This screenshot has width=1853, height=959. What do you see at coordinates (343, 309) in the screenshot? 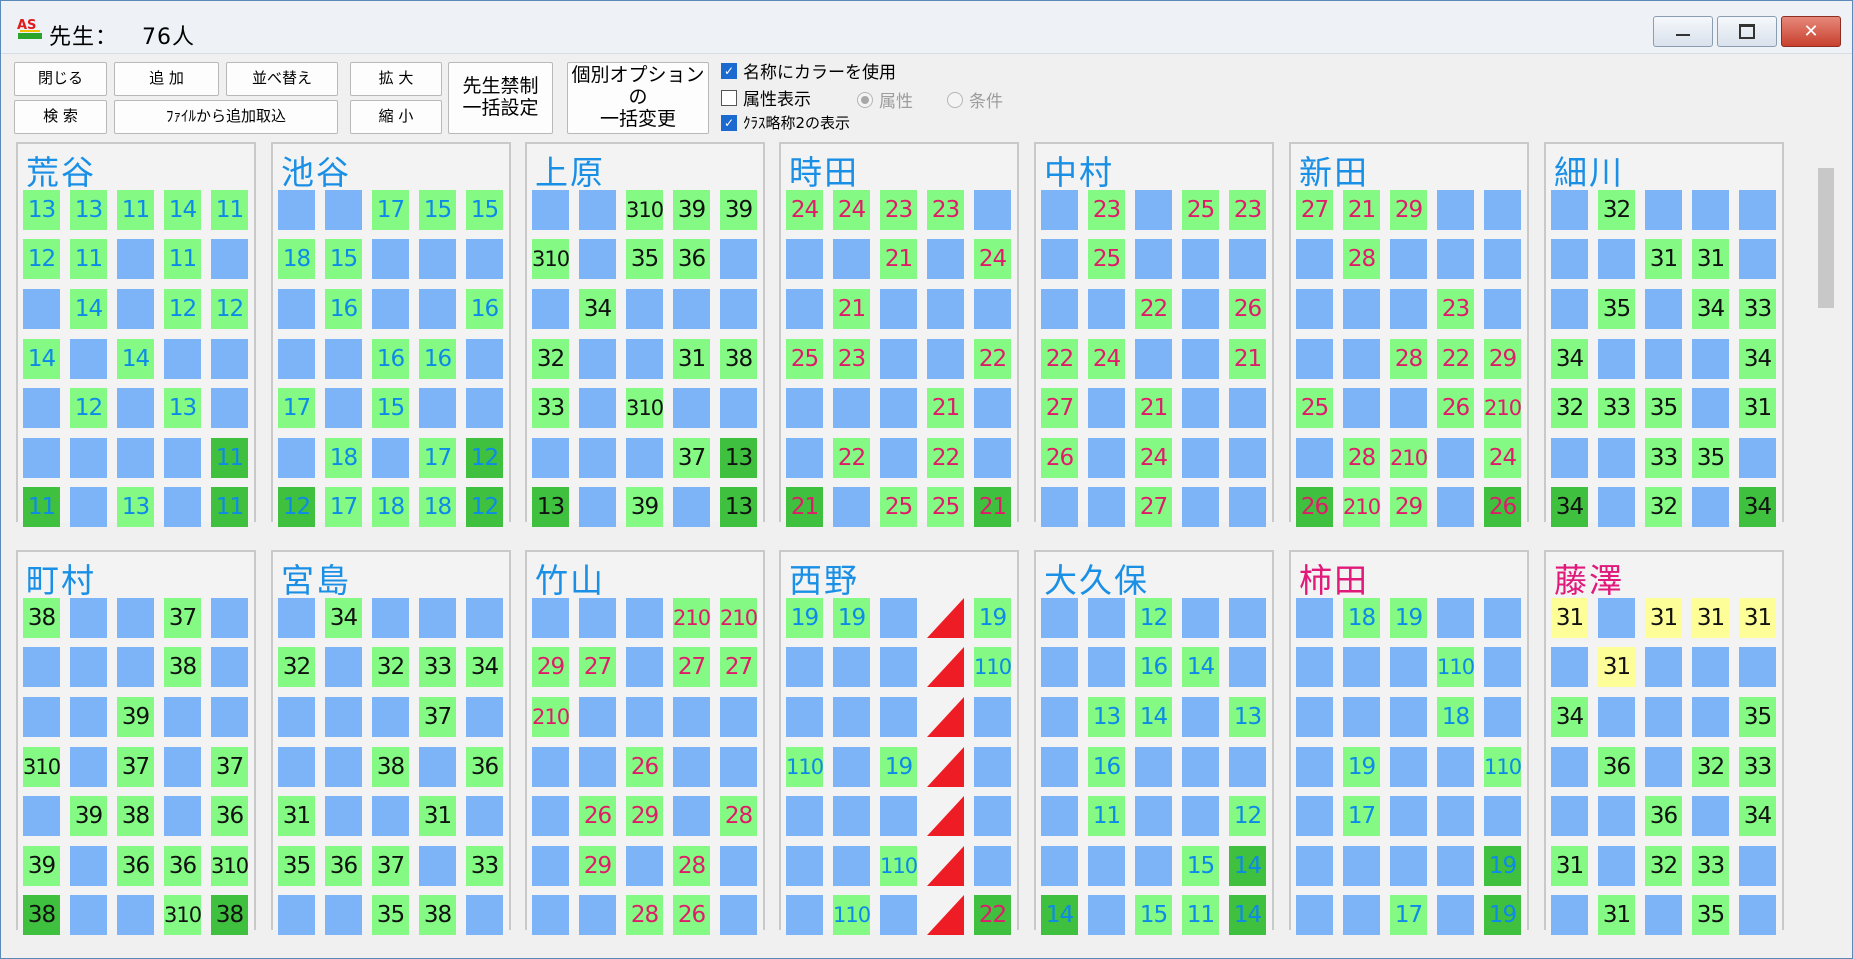
I see `schedule-cell: 16` at bounding box center [343, 309].